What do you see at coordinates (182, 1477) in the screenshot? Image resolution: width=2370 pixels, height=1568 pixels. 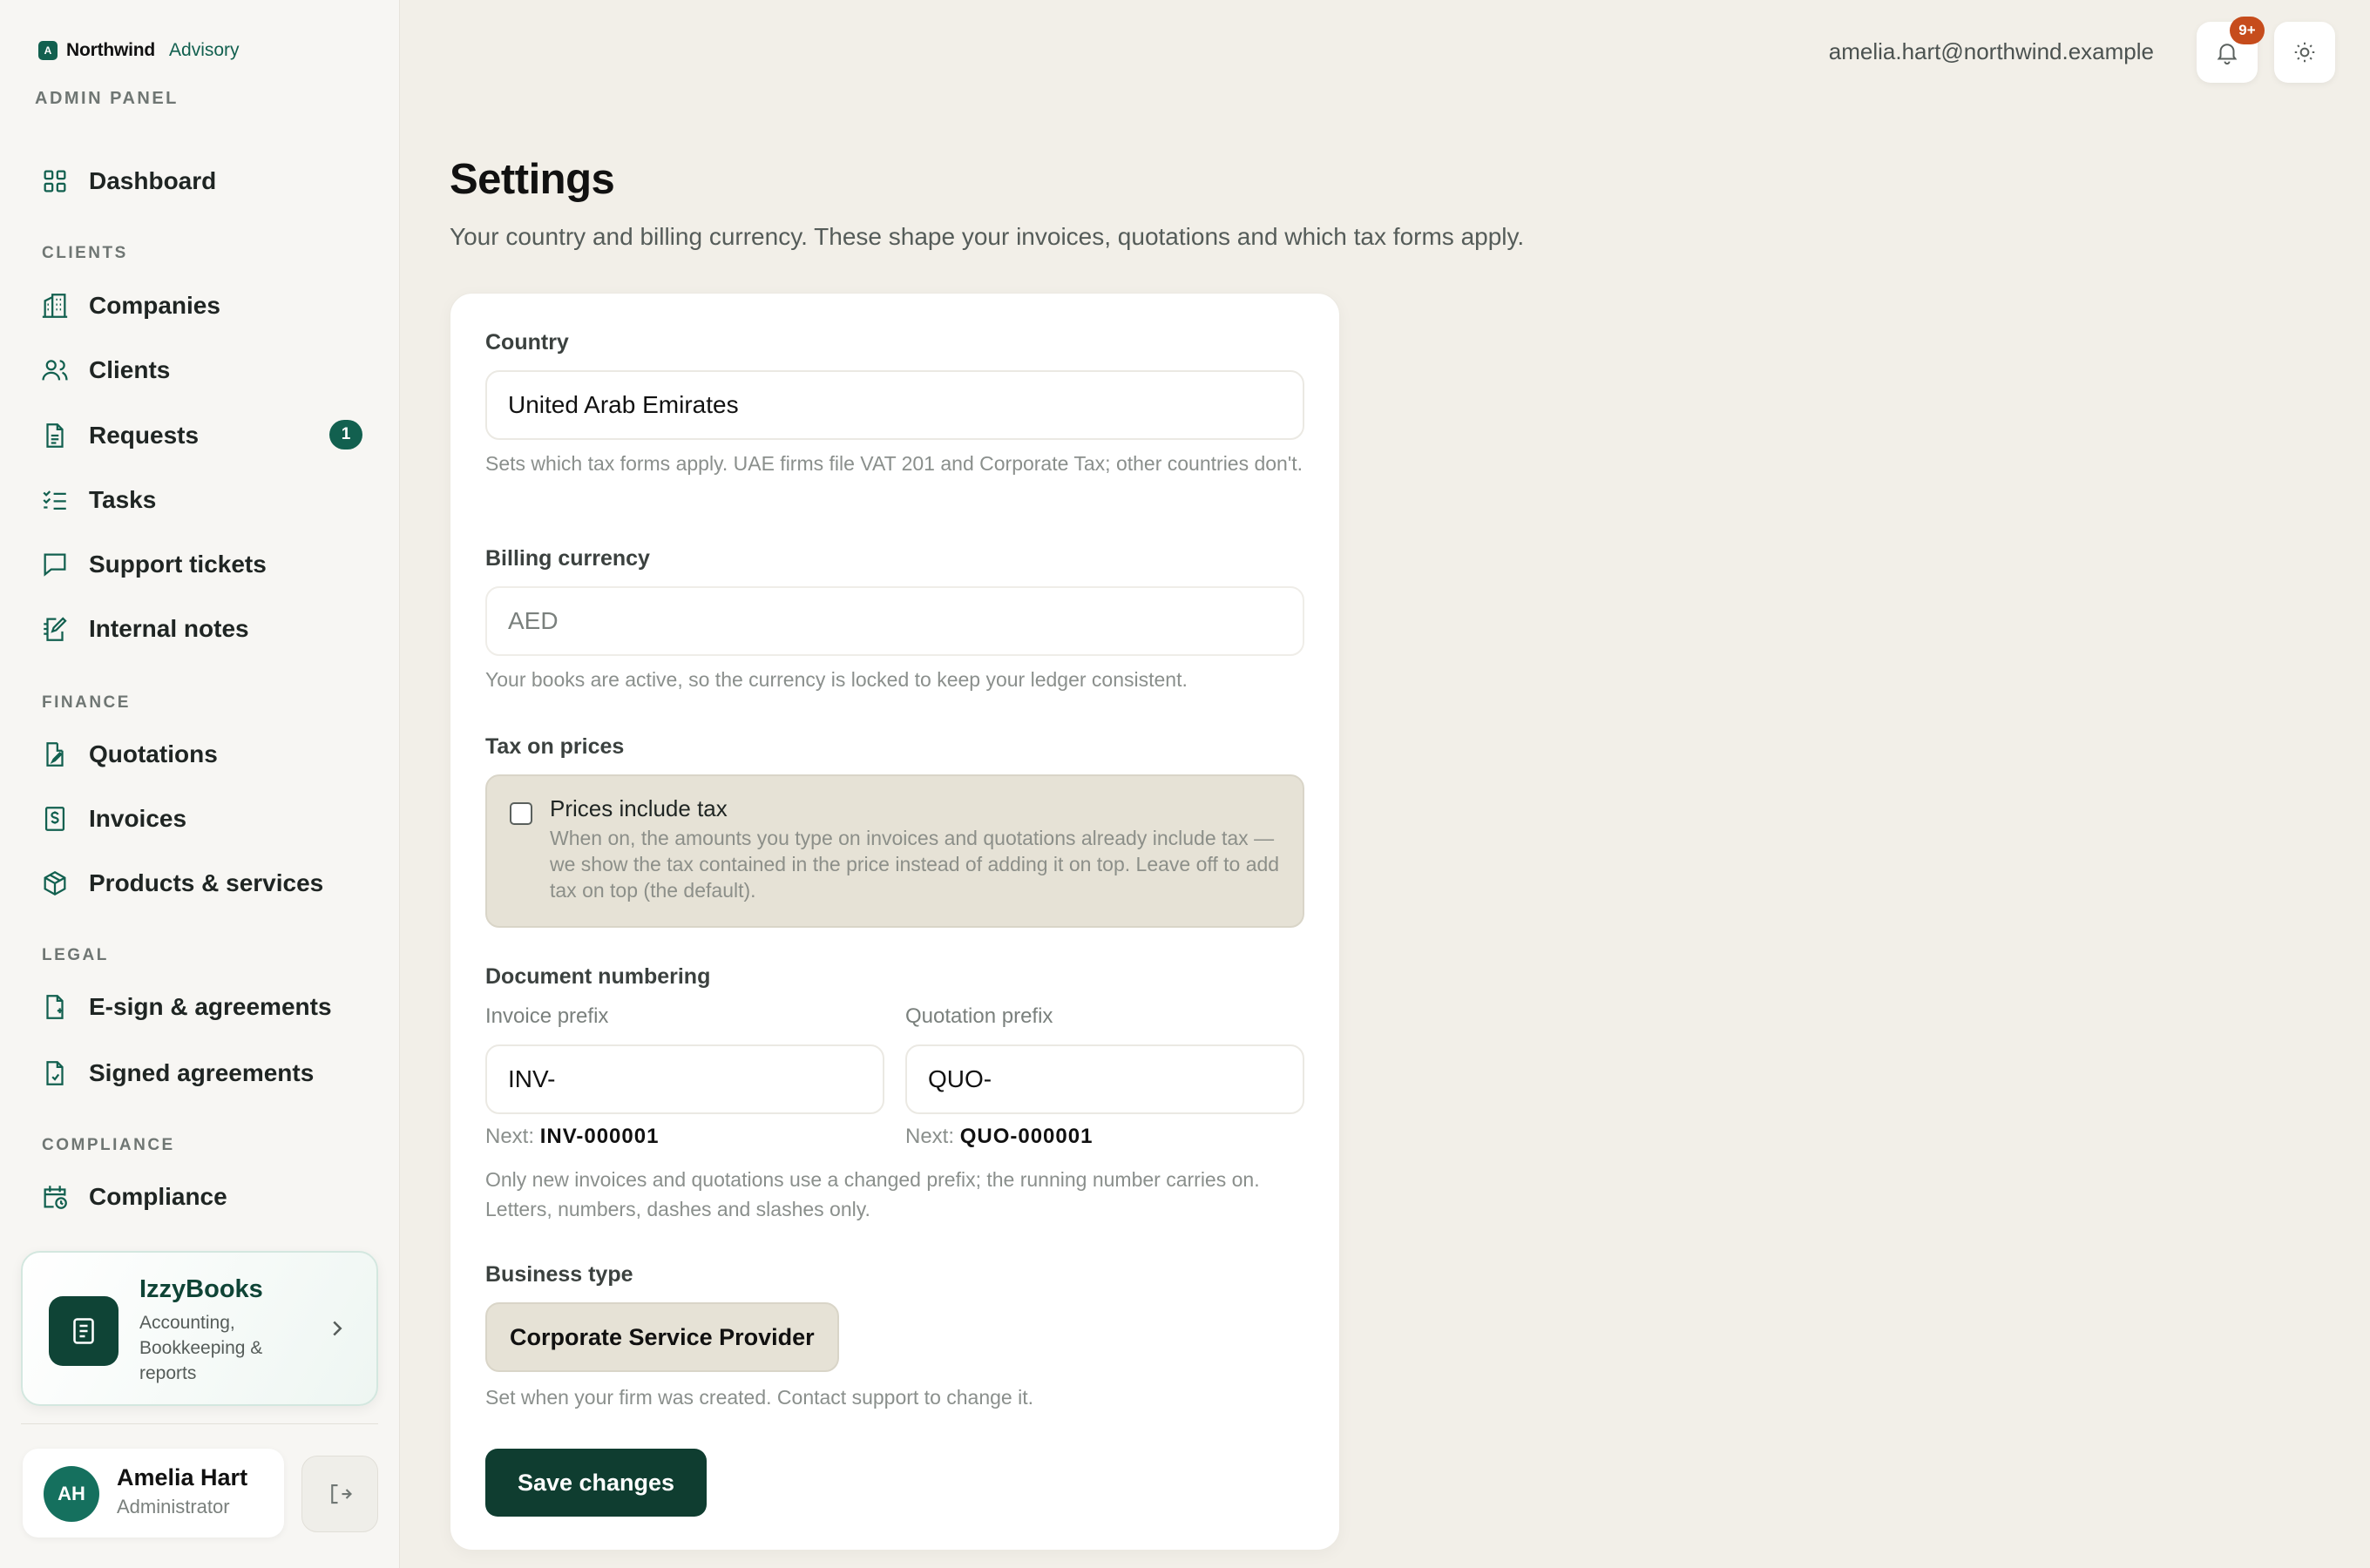 I see `user-name: Amelia Hart` at bounding box center [182, 1477].